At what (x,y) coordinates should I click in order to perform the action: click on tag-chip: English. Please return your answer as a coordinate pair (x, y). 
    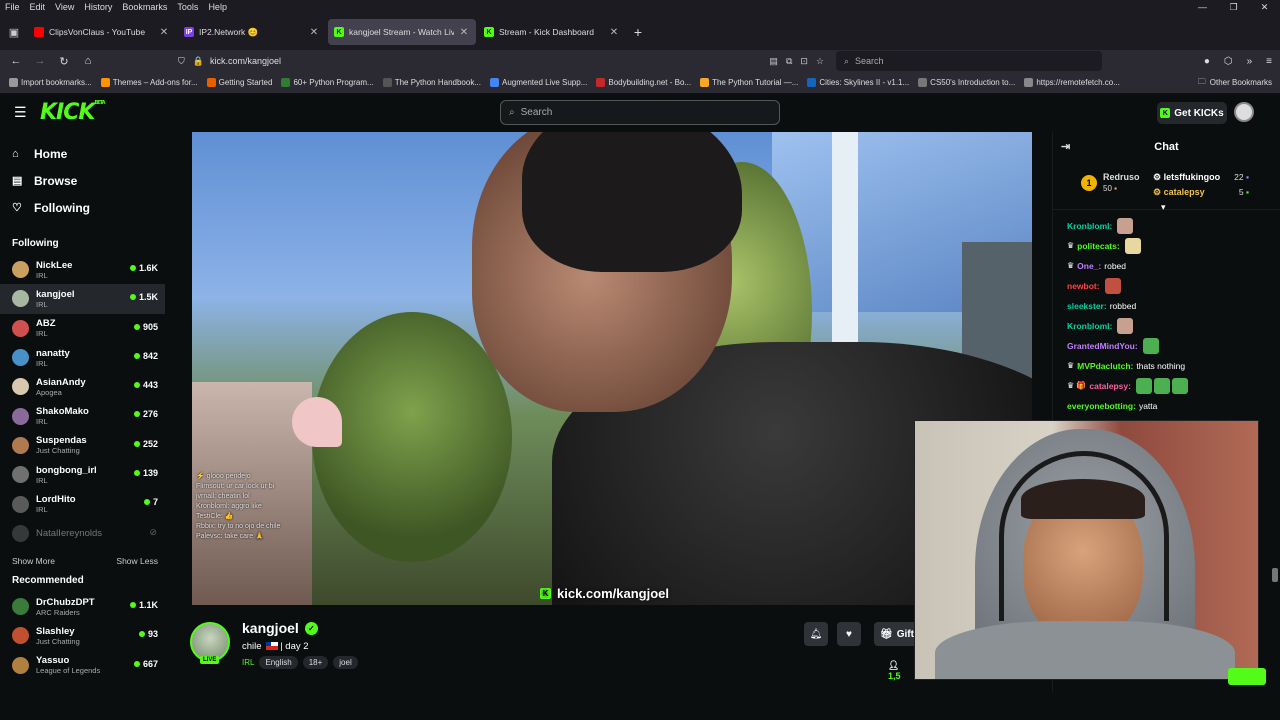
    Looking at the image, I should click on (278, 662).